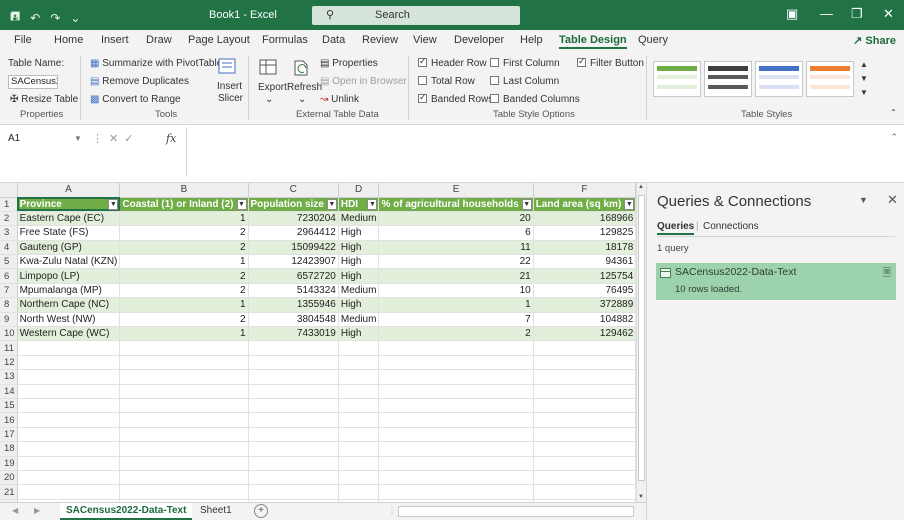  I want to click on table-header-cell: Population size ▼, so click(293, 204).